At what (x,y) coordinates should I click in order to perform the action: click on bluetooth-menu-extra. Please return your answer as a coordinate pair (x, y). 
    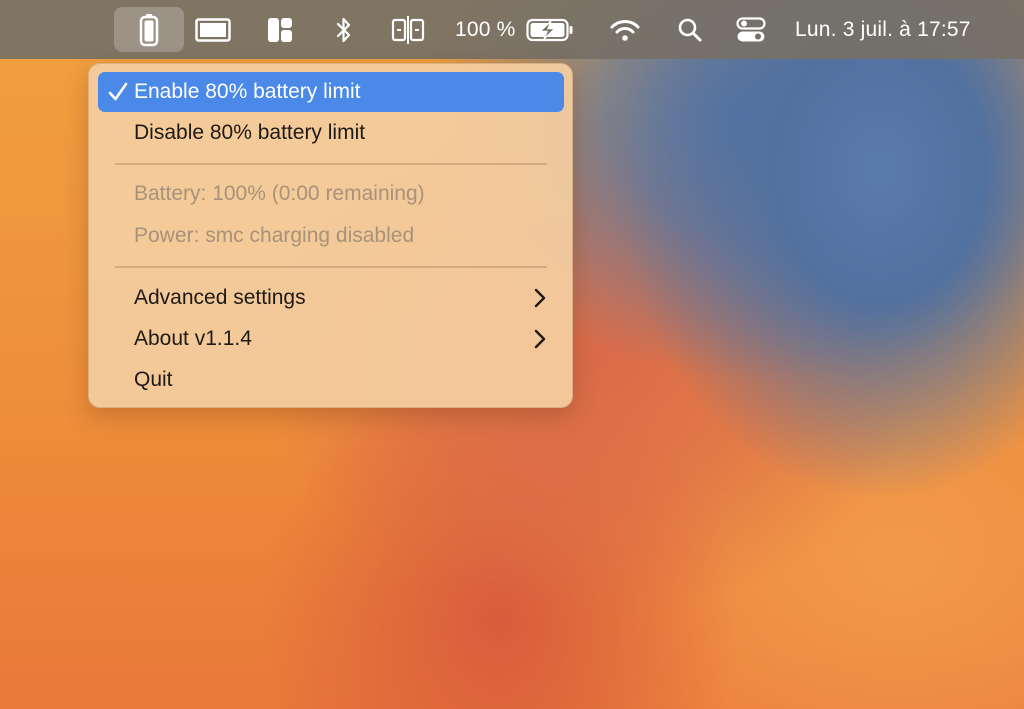
    Looking at the image, I should click on (344, 29).